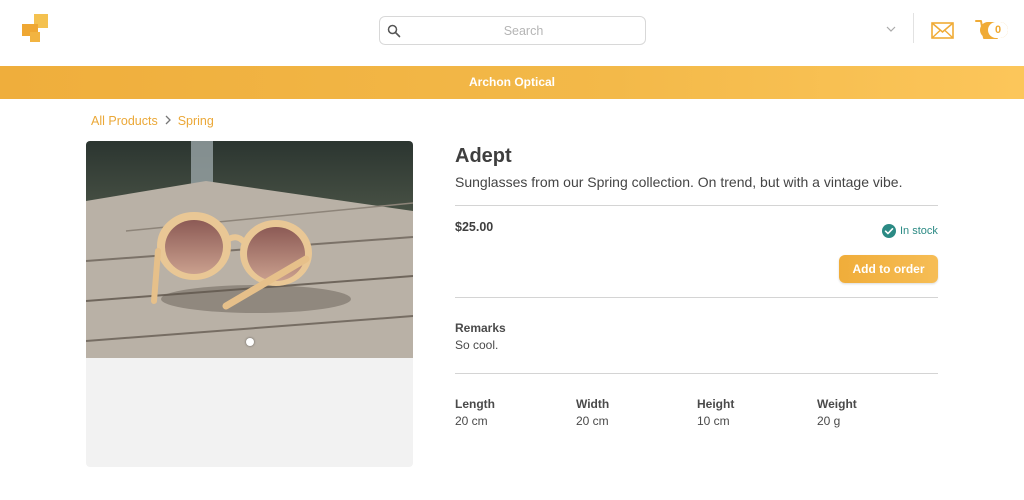 This screenshot has width=1024, height=500. Describe the element at coordinates (829, 421) in the screenshot. I see `spec-weight-value: 20 g` at that location.